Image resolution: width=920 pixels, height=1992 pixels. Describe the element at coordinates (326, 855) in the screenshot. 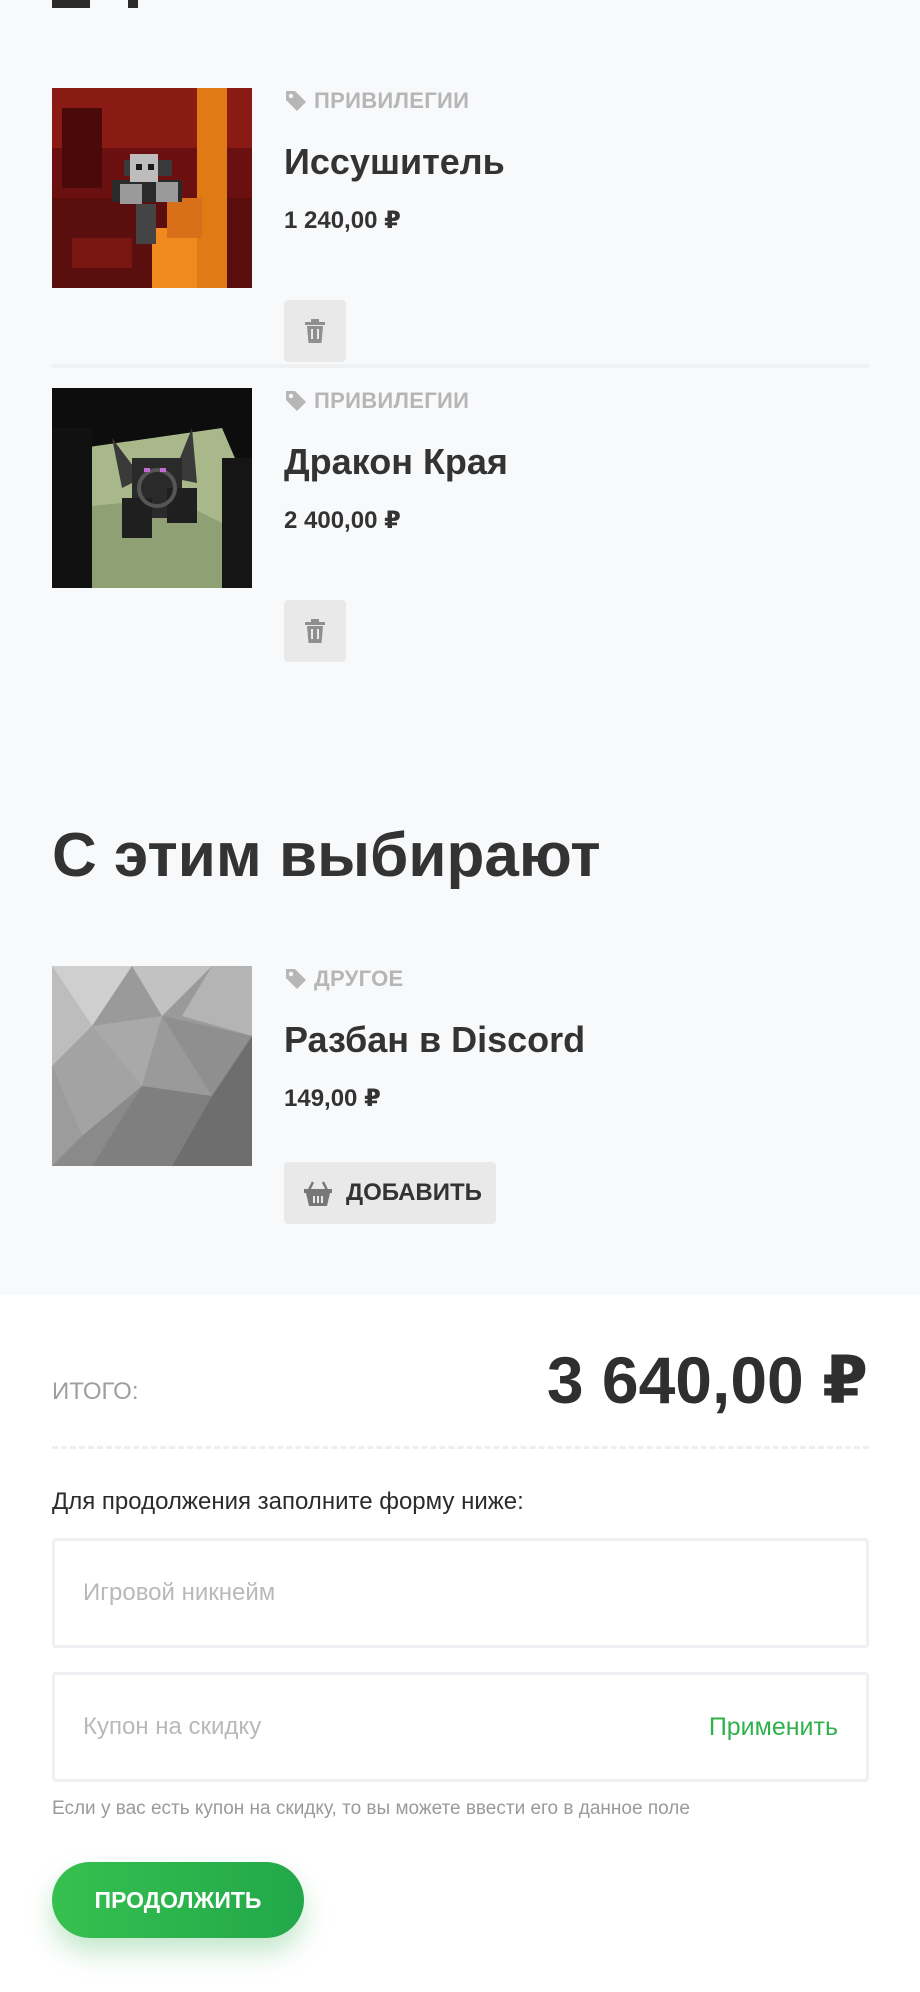

I see `recommendations-title: С этим выбирают` at that location.